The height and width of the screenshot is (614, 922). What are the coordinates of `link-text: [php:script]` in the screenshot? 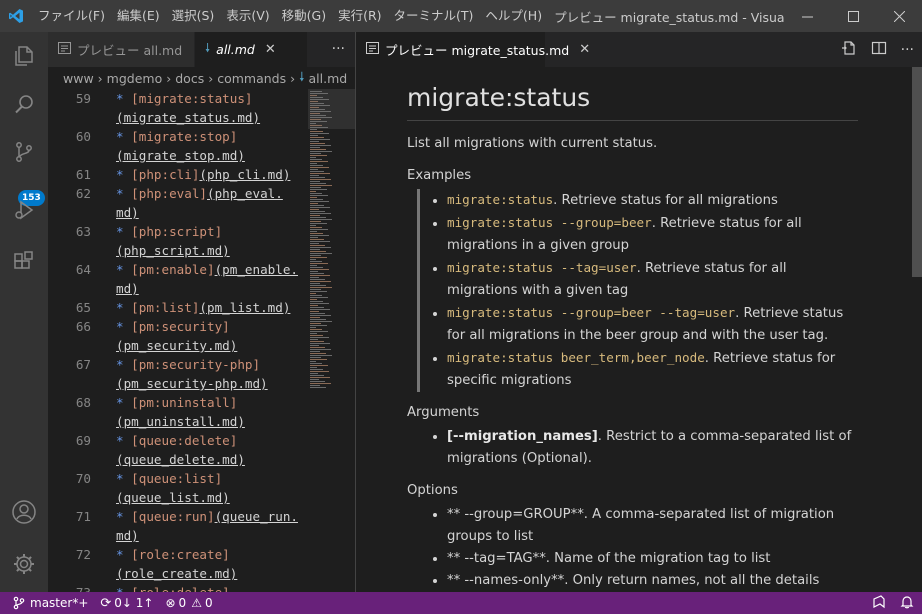 It's located at (177, 231).